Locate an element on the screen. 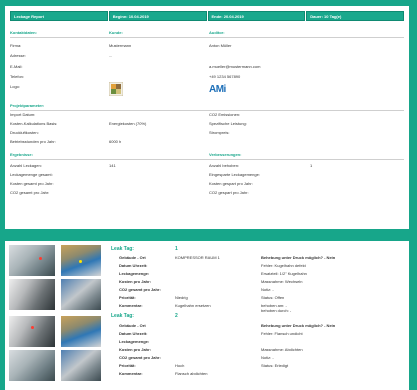 Image resolution: width=417 pixels, height=390 pixels. improvements-label: Anzahl behoben: is located at coordinates (224, 165).